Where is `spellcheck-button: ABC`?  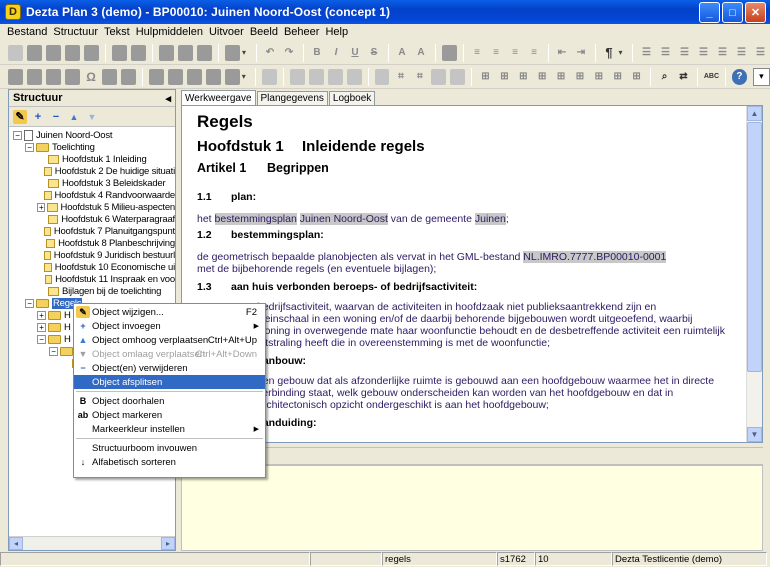
spellcheck-button: ABC is located at coordinates (711, 77).